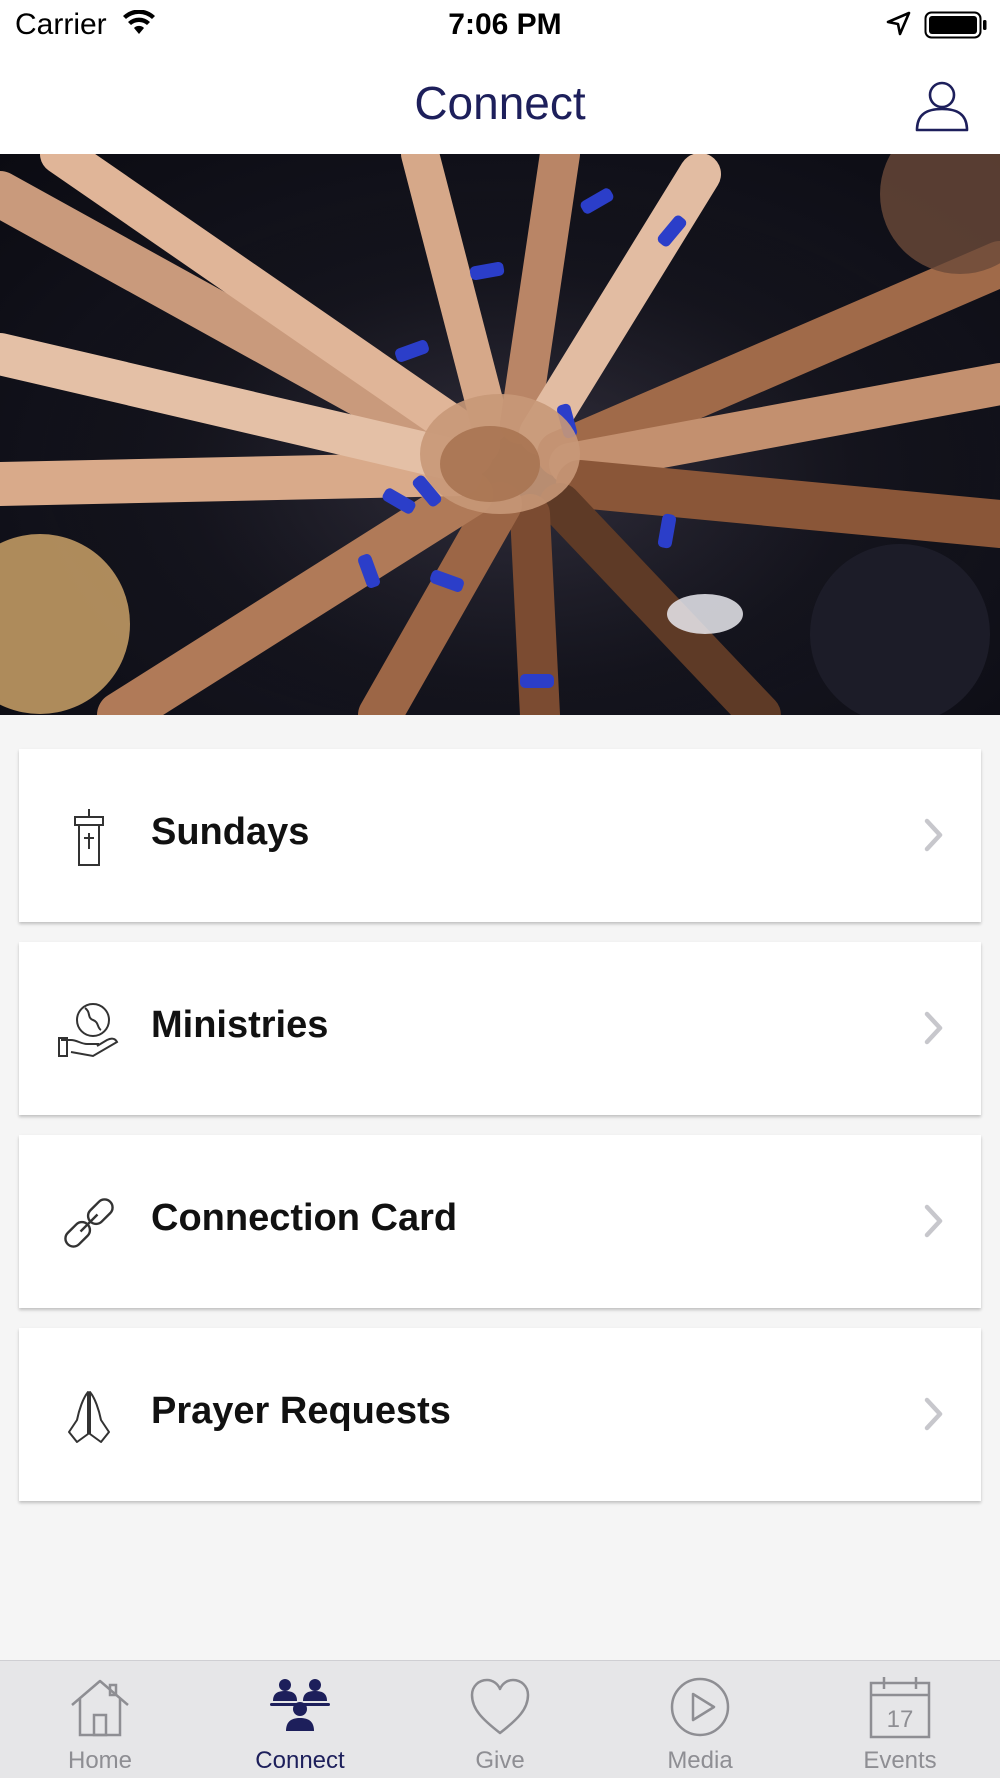  I want to click on tab-label: Home, so click(100, 1760).